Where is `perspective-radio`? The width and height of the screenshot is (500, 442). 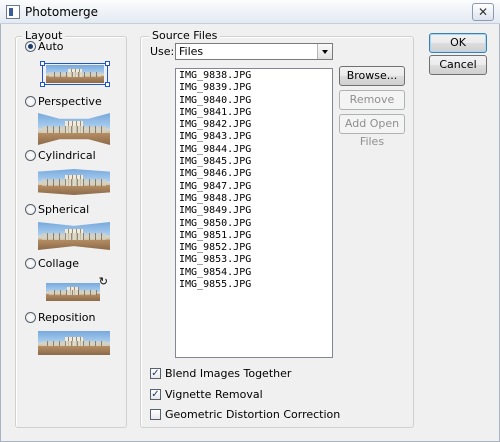 perspective-radio is located at coordinates (30, 101).